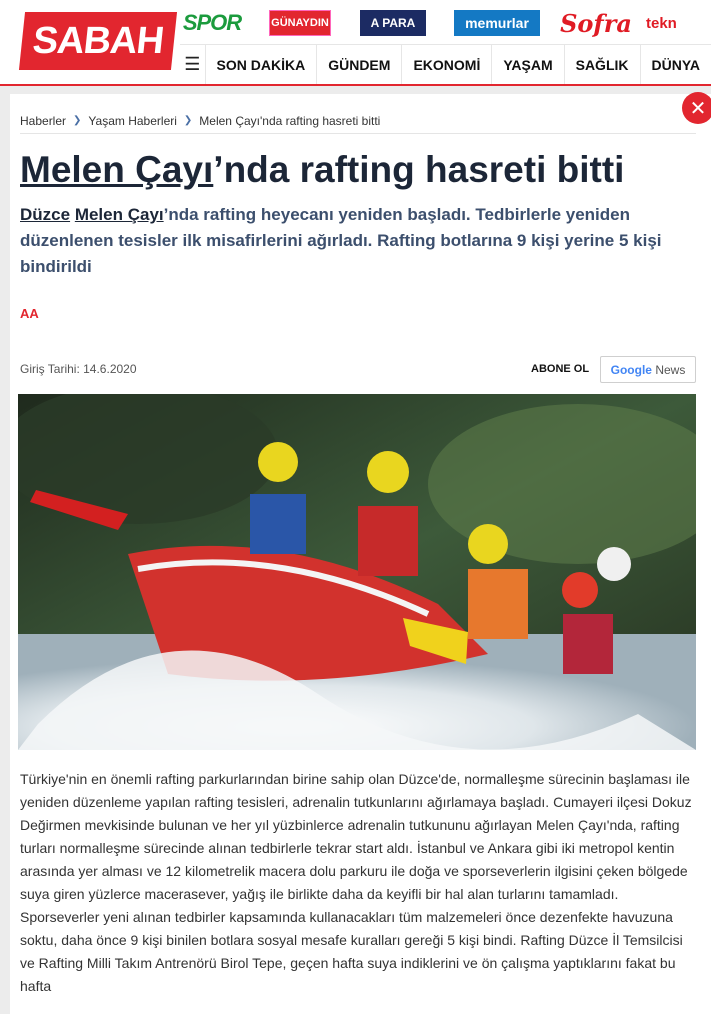 The image size is (711, 1014). What do you see at coordinates (355, 85) in the screenshot?
I see `header-divider` at bounding box center [355, 85].